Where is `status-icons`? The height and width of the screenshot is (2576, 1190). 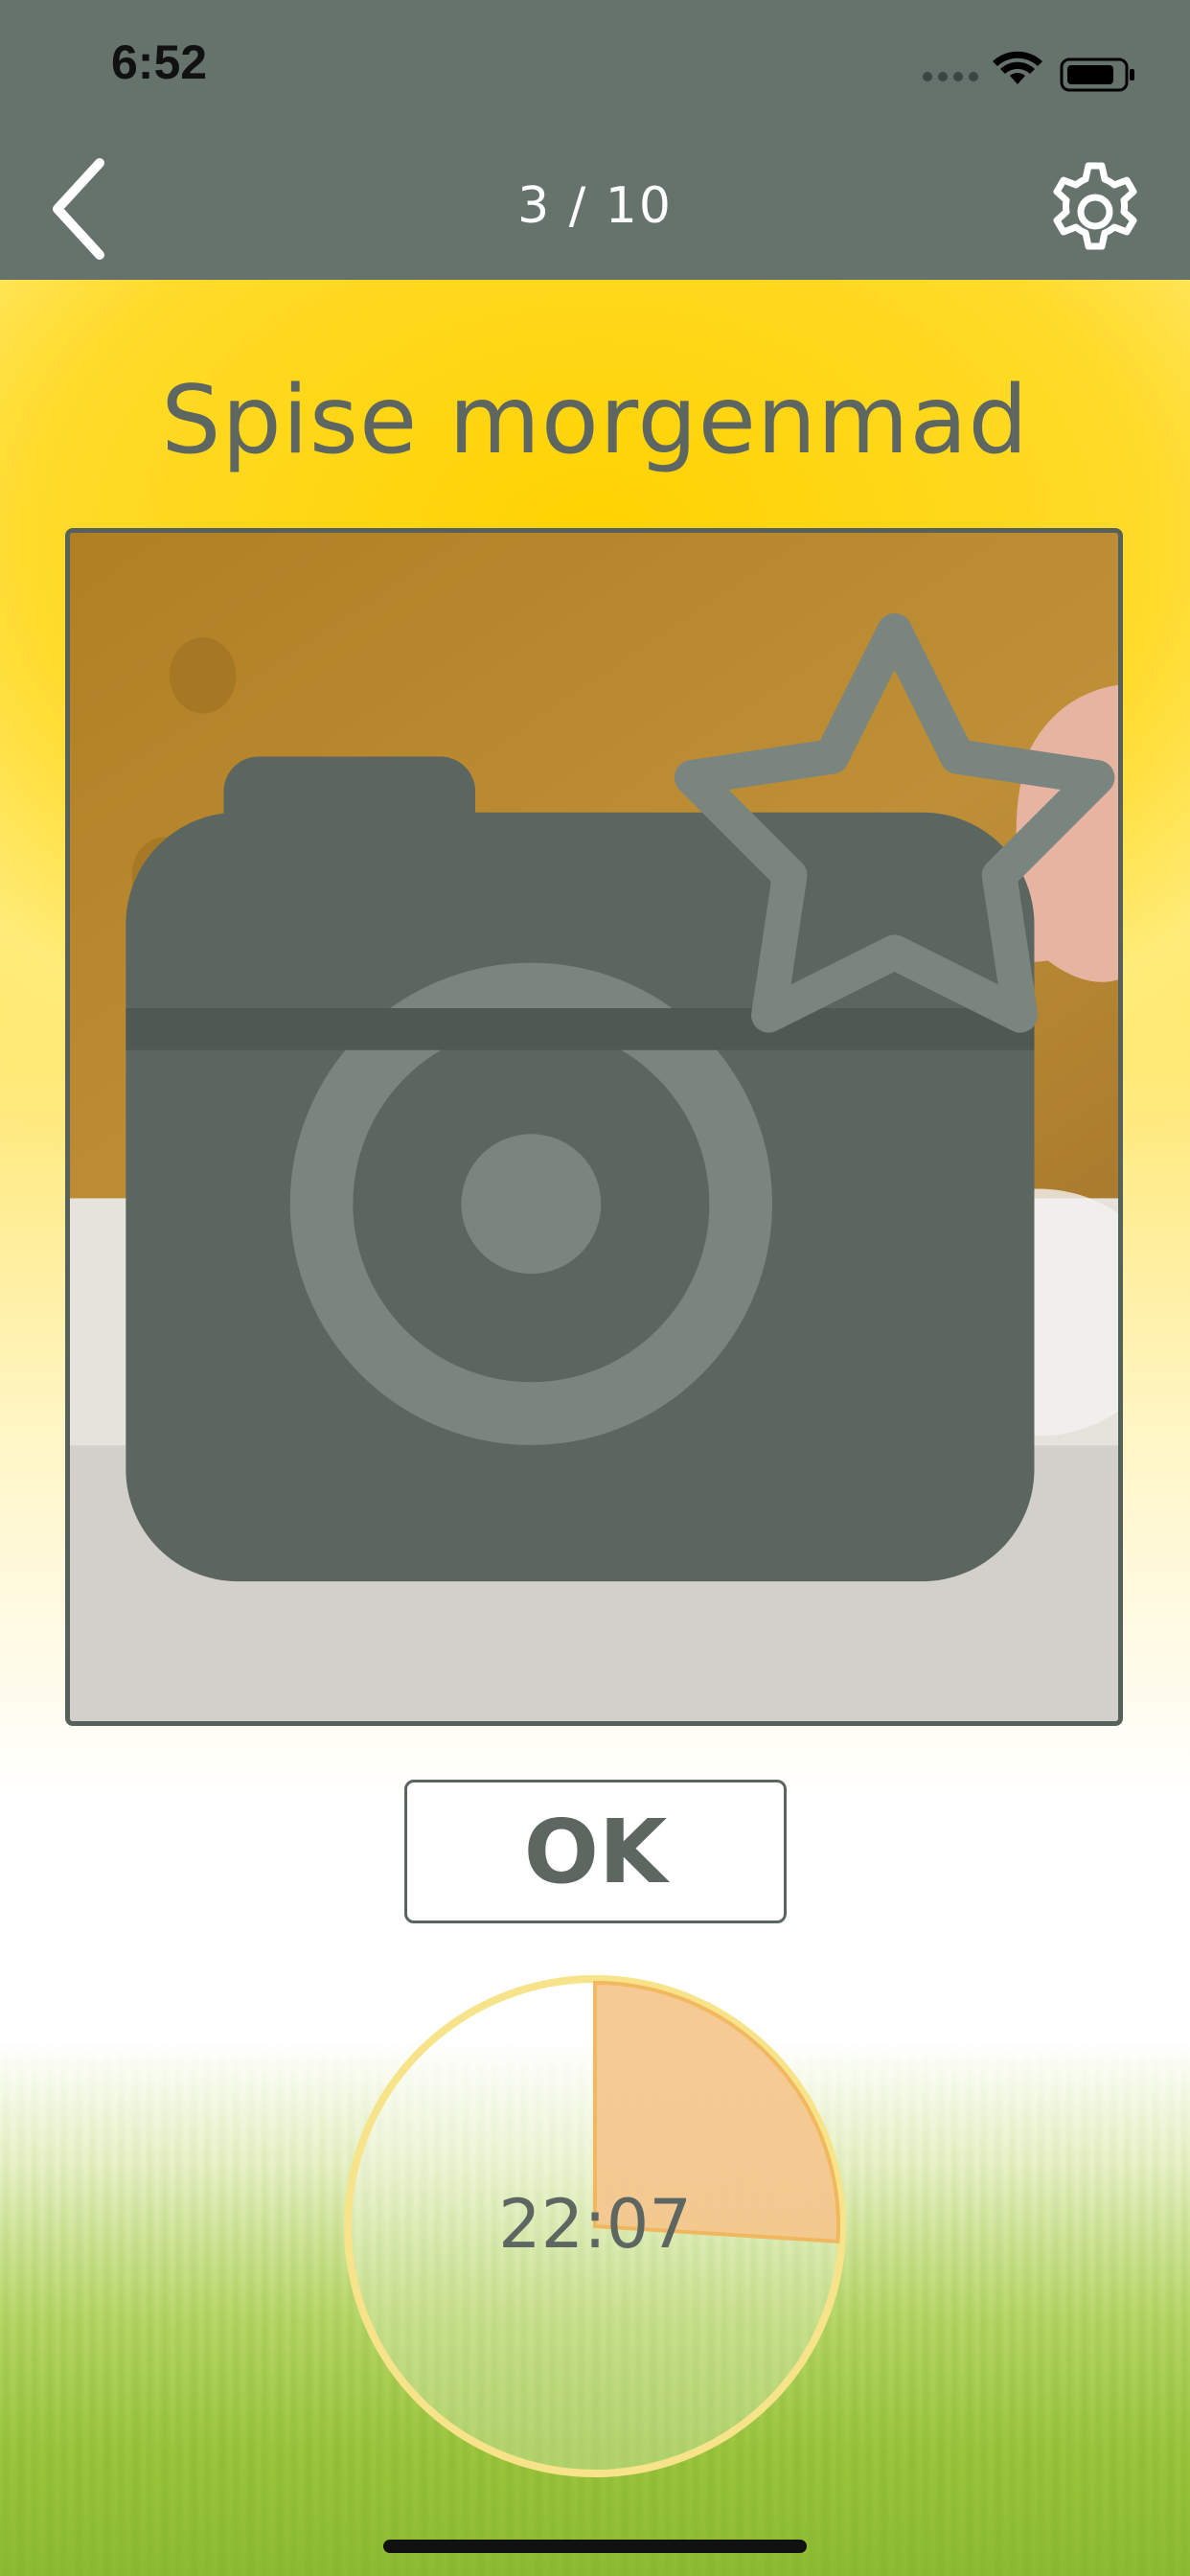 status-icons is located at coordinates (1029, 71).